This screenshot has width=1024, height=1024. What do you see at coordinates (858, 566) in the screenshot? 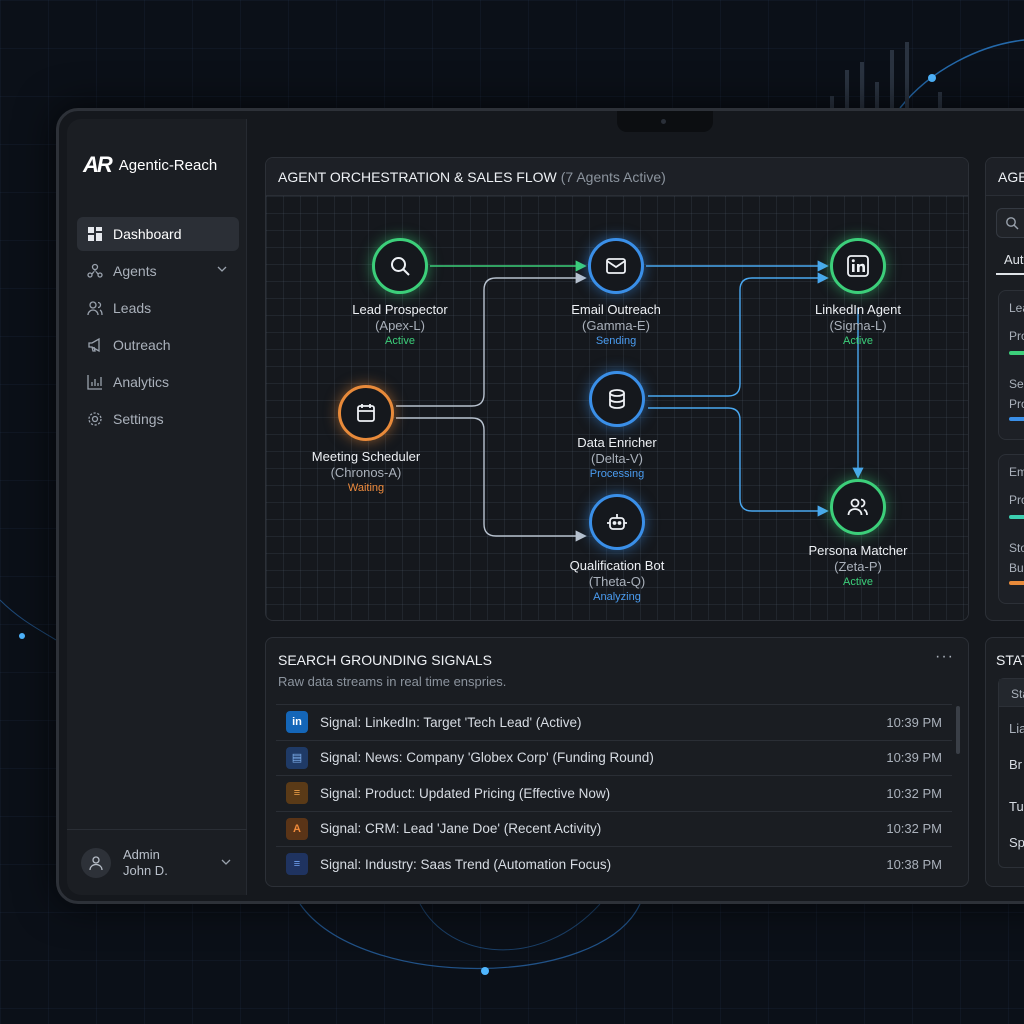
I see `node-id: (Zeta-P)` at bounding box center [858, 566].